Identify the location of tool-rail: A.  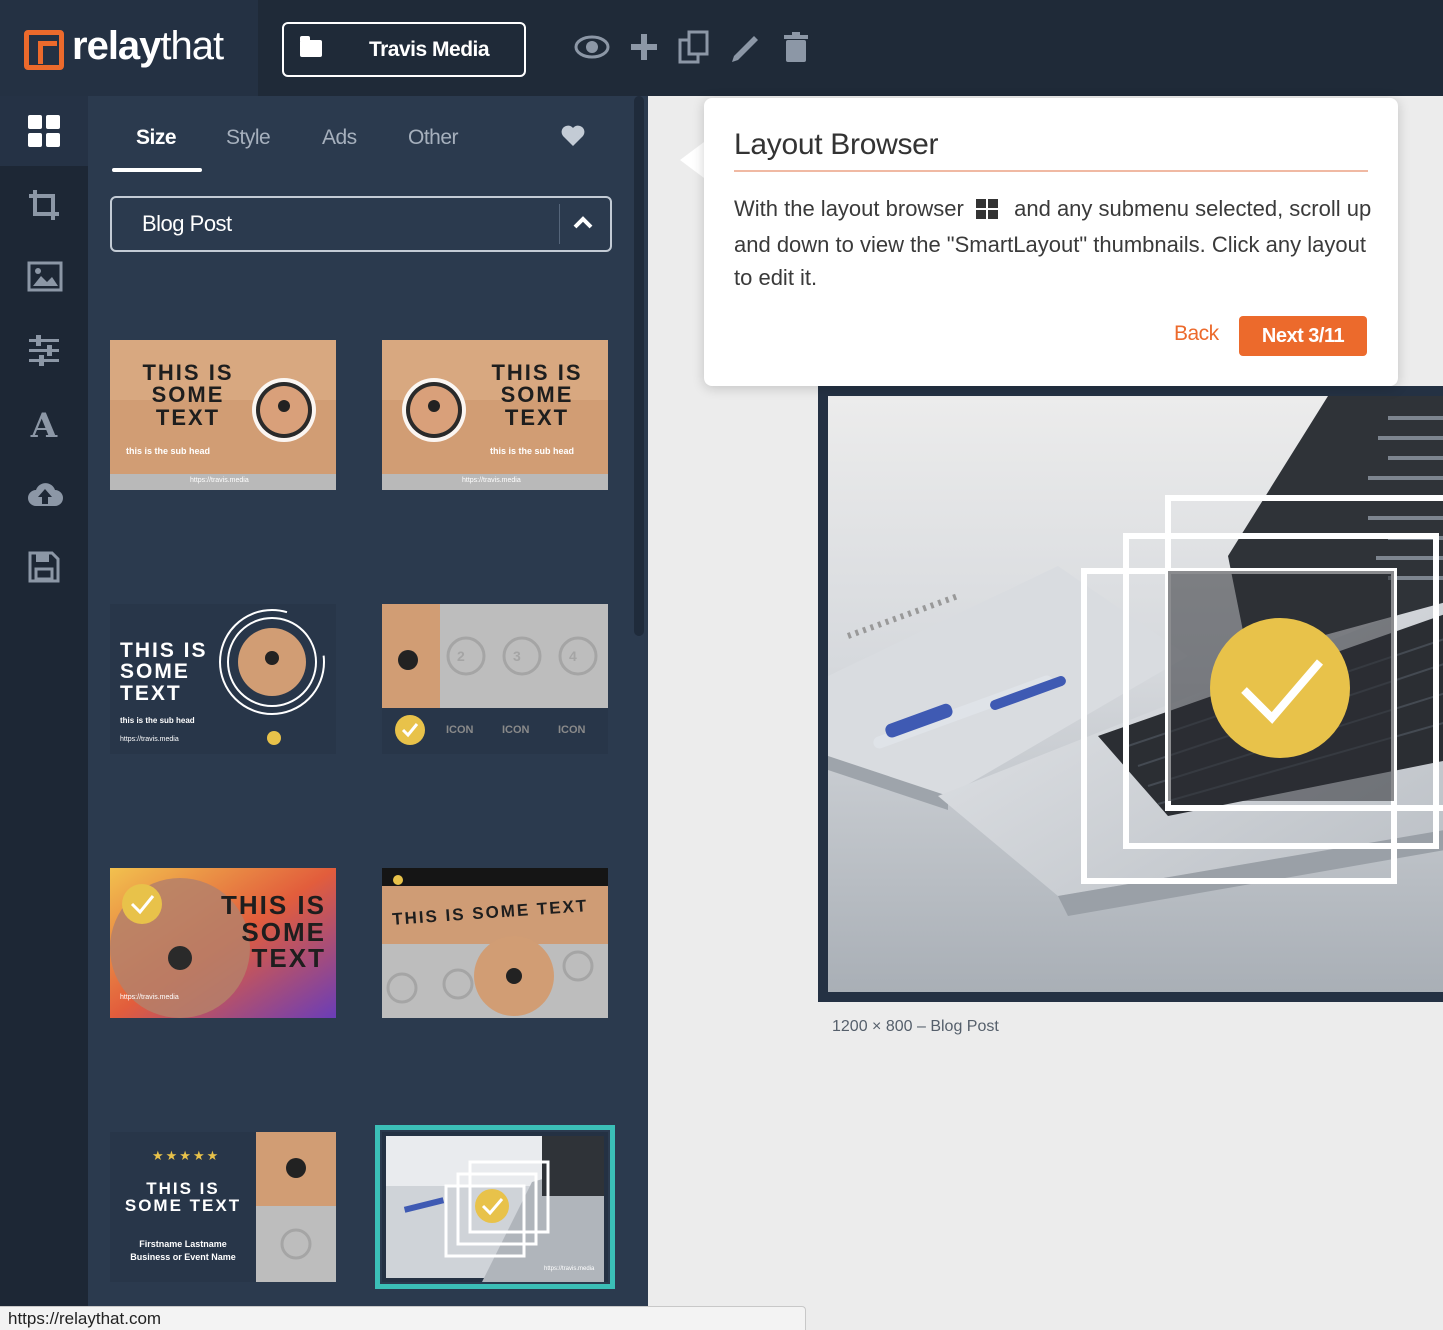
(44, 713).